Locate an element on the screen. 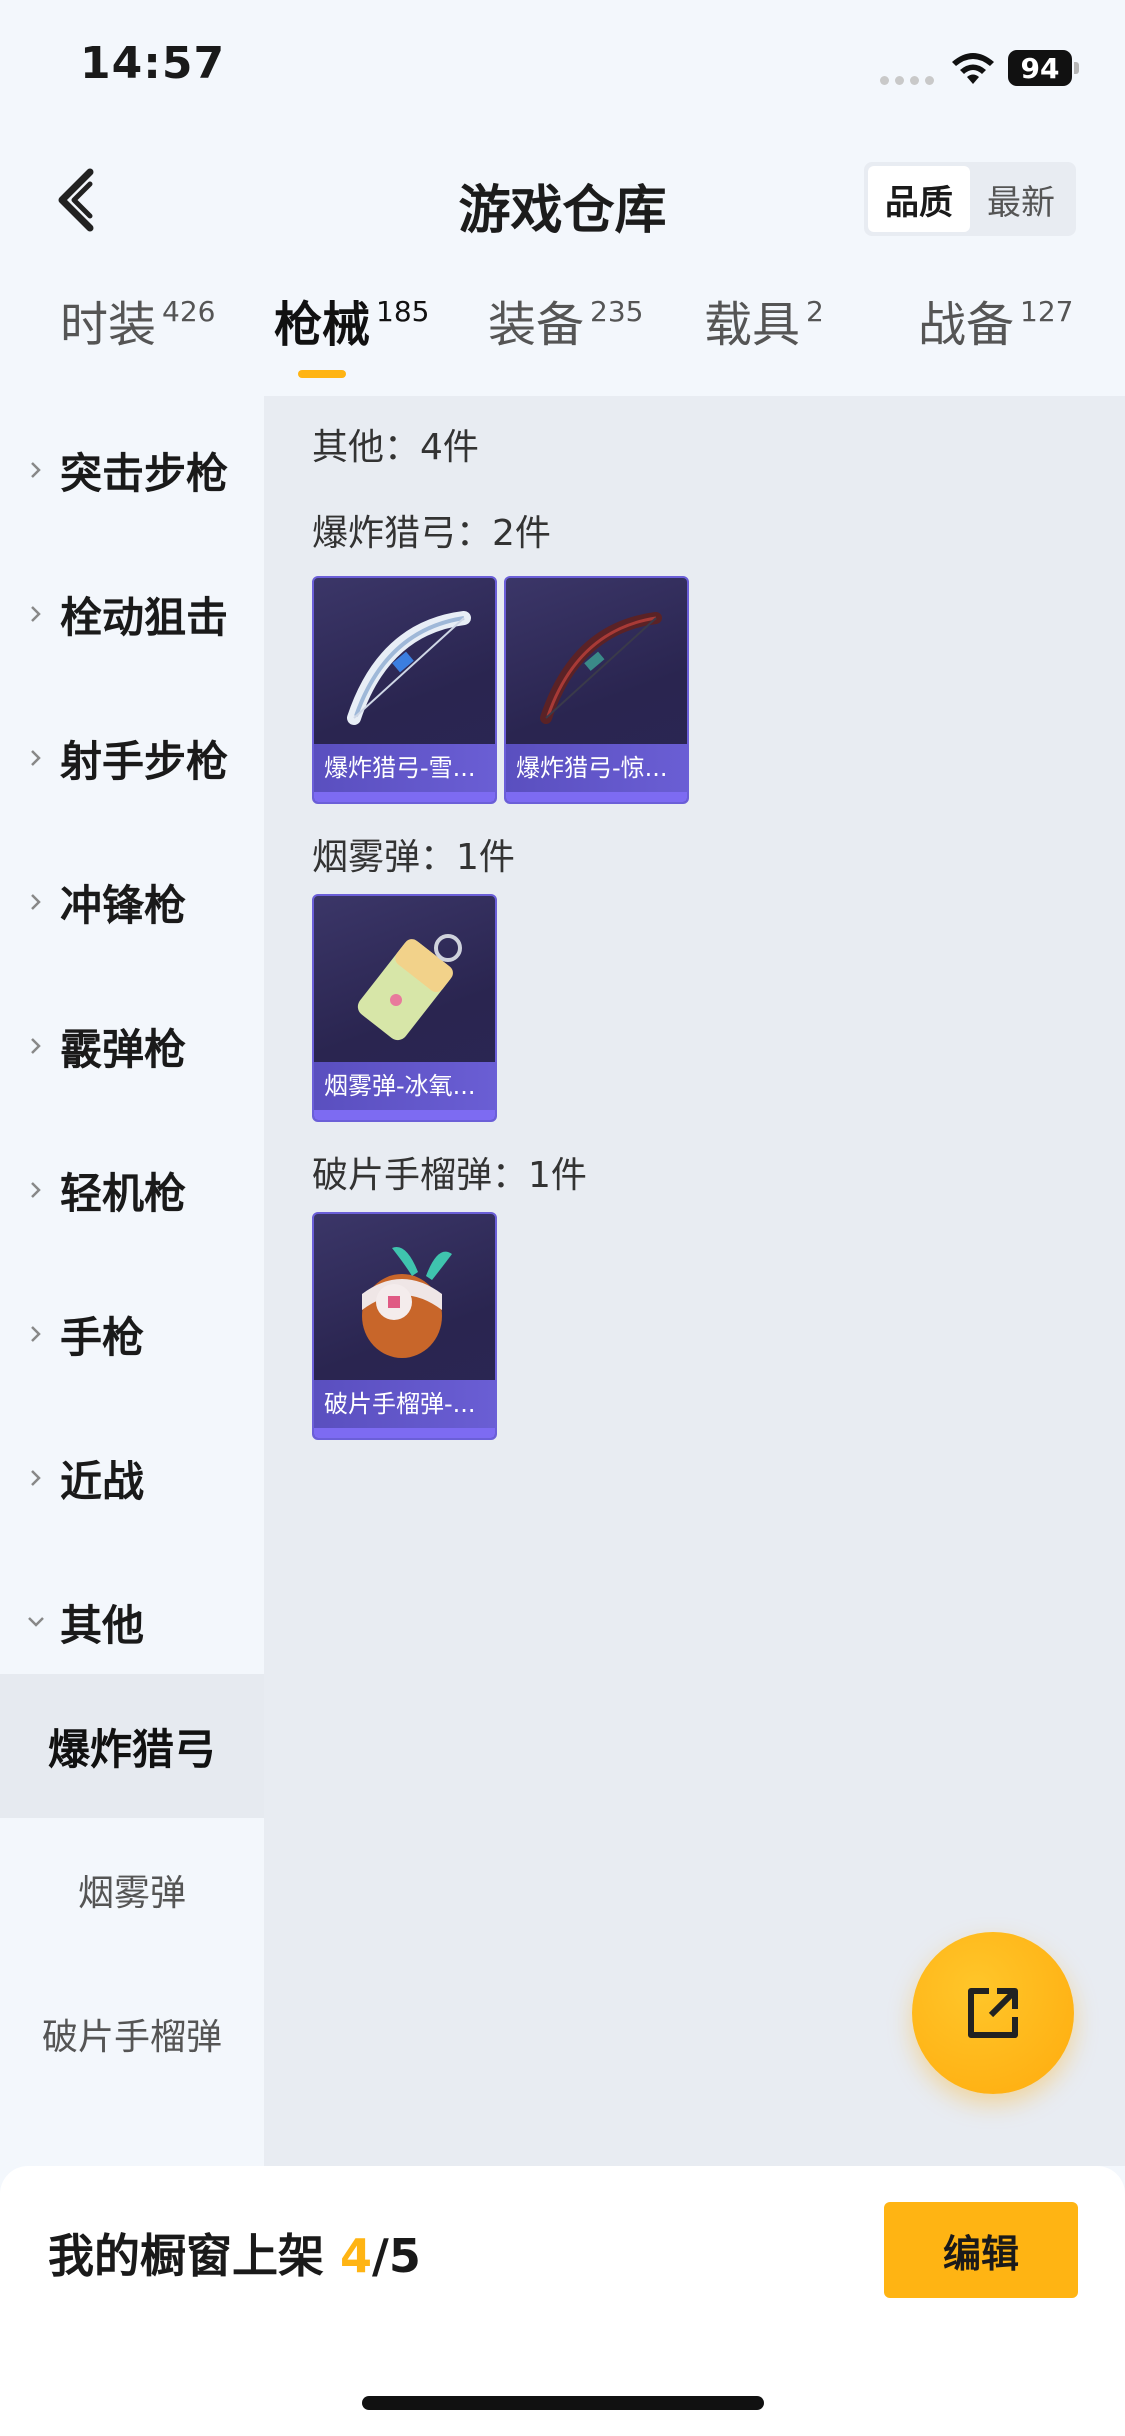  tab-vehicles: 载具 2 is located at coordinates (764, 335).